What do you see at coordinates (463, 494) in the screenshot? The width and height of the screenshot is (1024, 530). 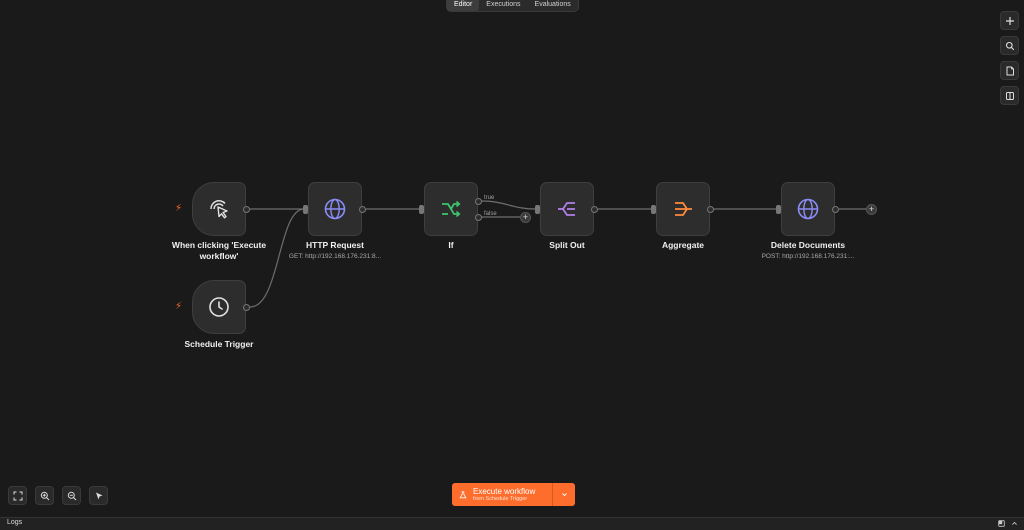 I see `flask-icon` at bounding box center [463, 494].